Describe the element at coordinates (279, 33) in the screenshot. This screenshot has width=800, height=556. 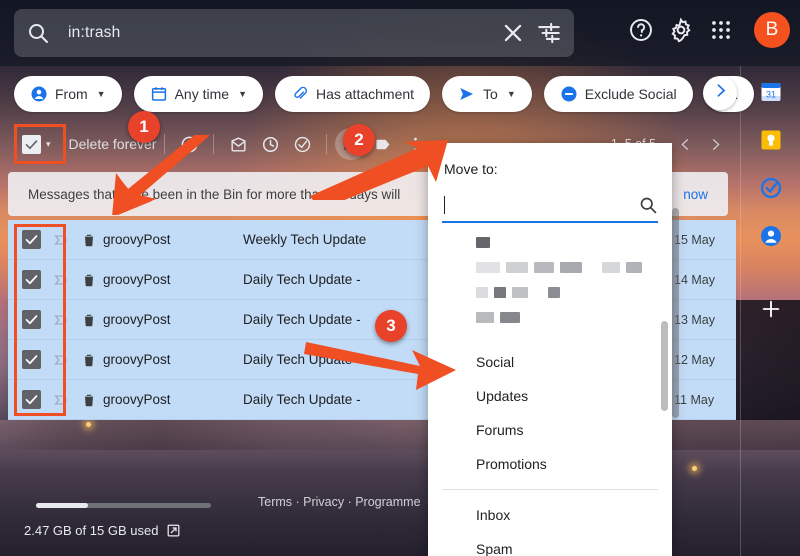
I see `search-input: in:trash` at that location.